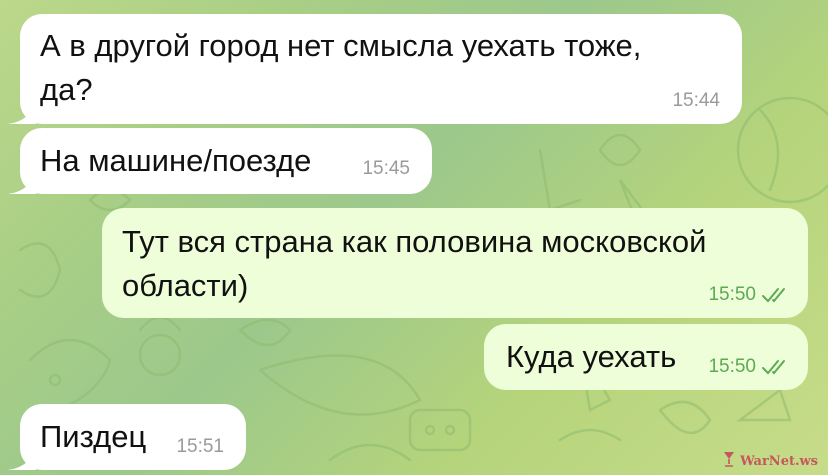  I want to click on message-time: 15:45, so click(386, 168).